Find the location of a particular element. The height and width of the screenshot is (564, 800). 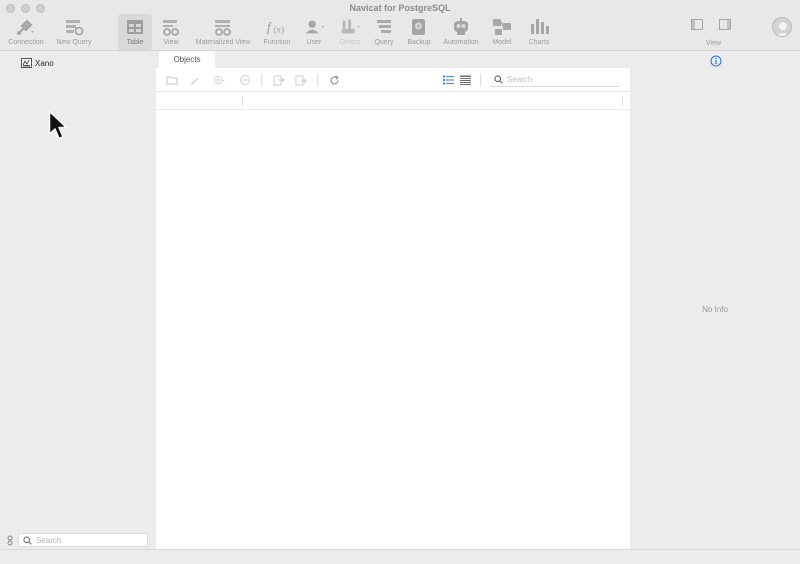

list-view-button is located at coordinates (448, 80).